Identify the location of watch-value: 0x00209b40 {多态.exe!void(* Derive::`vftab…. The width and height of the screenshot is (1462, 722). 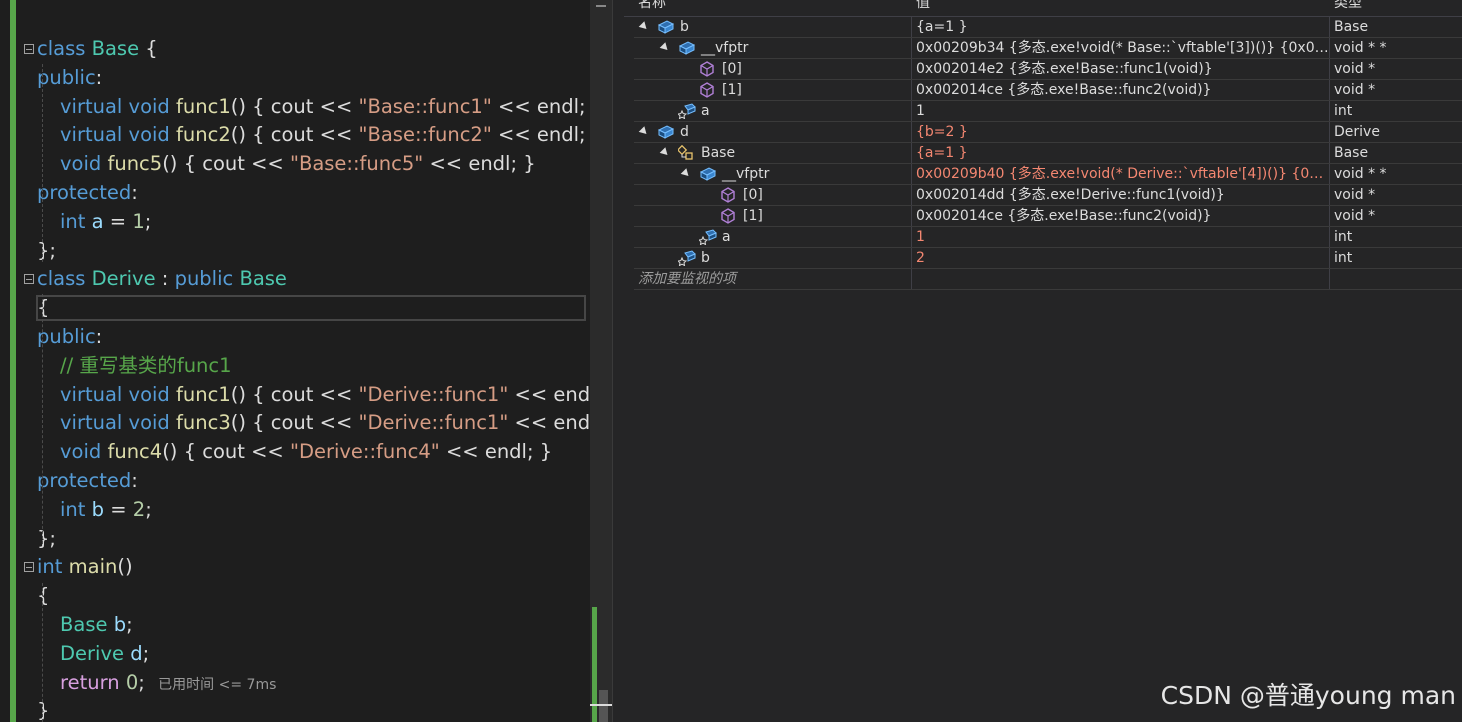
(1122, 174).